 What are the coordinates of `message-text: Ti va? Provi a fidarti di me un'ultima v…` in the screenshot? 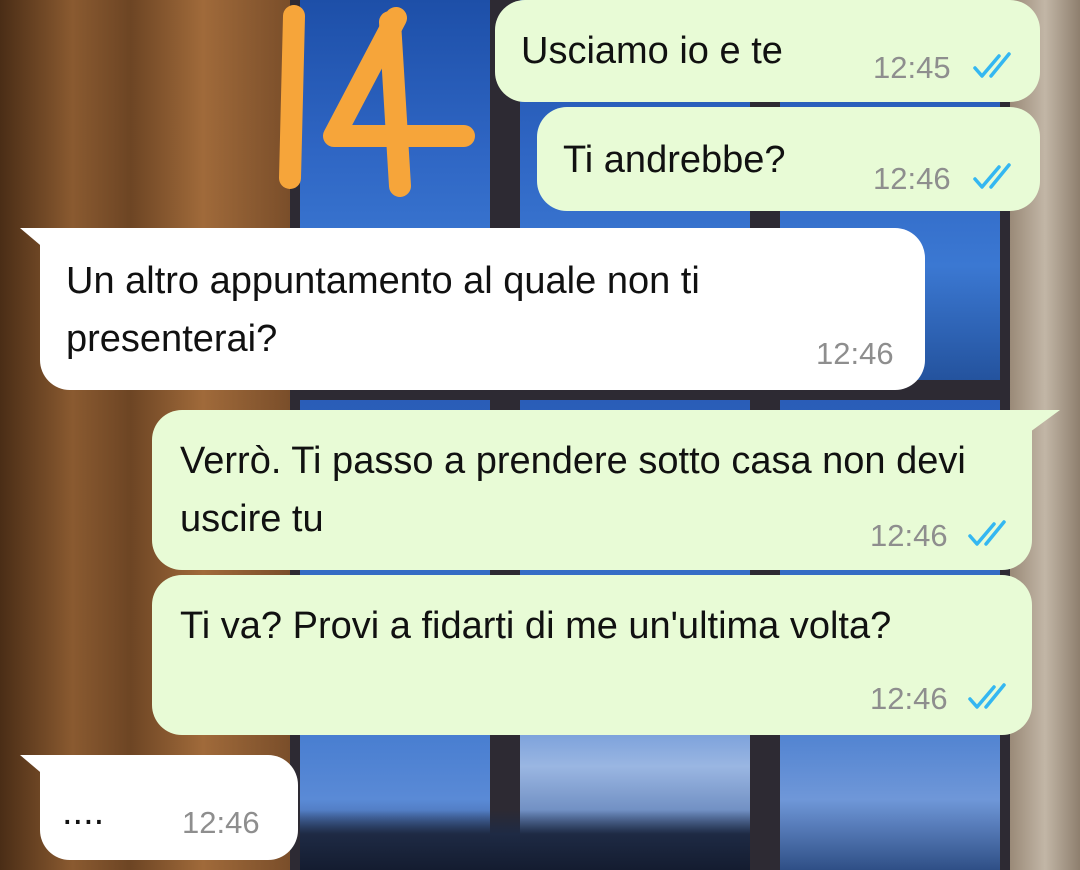 It's located at (536, 626).